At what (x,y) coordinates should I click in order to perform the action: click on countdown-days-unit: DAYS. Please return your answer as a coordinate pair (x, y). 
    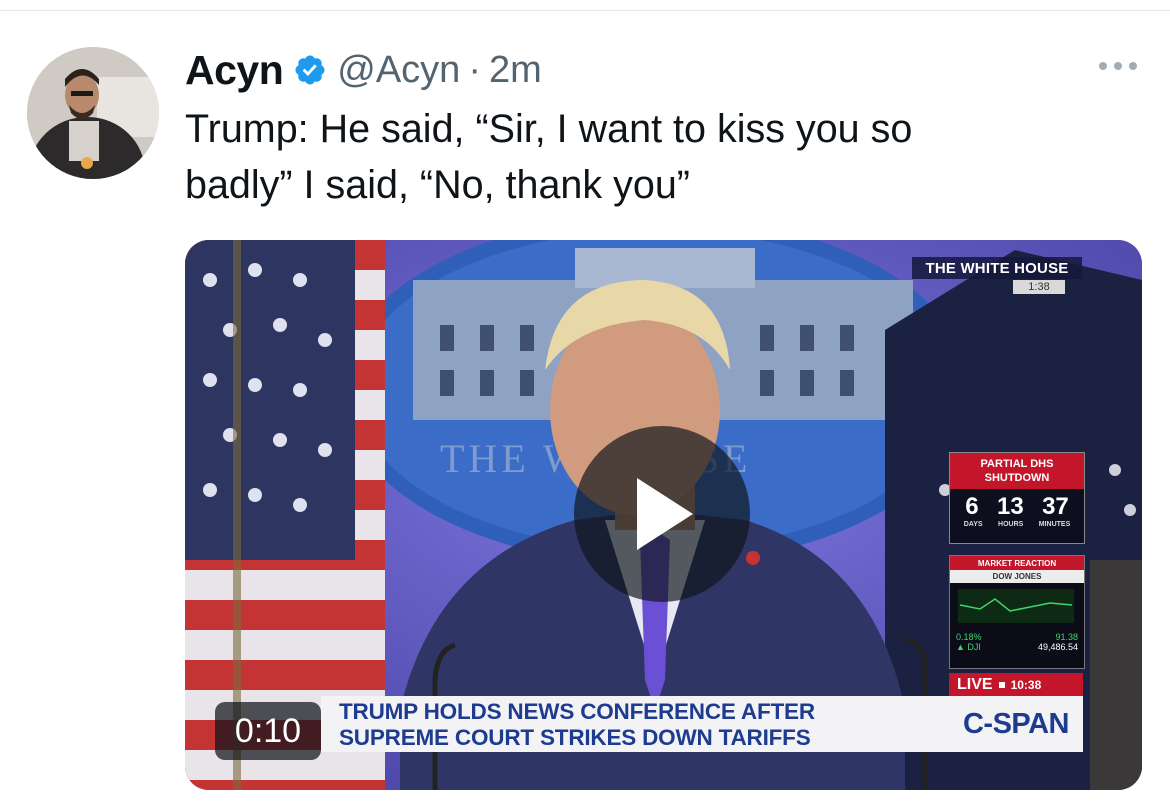
    Looking at the image, I should click on (973, 524).